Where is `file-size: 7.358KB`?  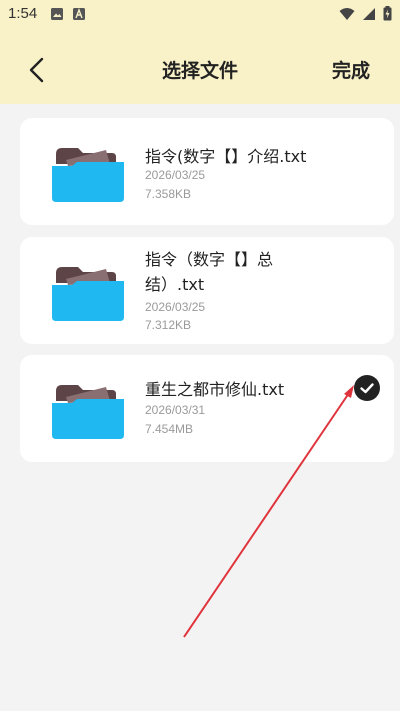 file-size: 7.358KB is located at coordinates (168, 194).